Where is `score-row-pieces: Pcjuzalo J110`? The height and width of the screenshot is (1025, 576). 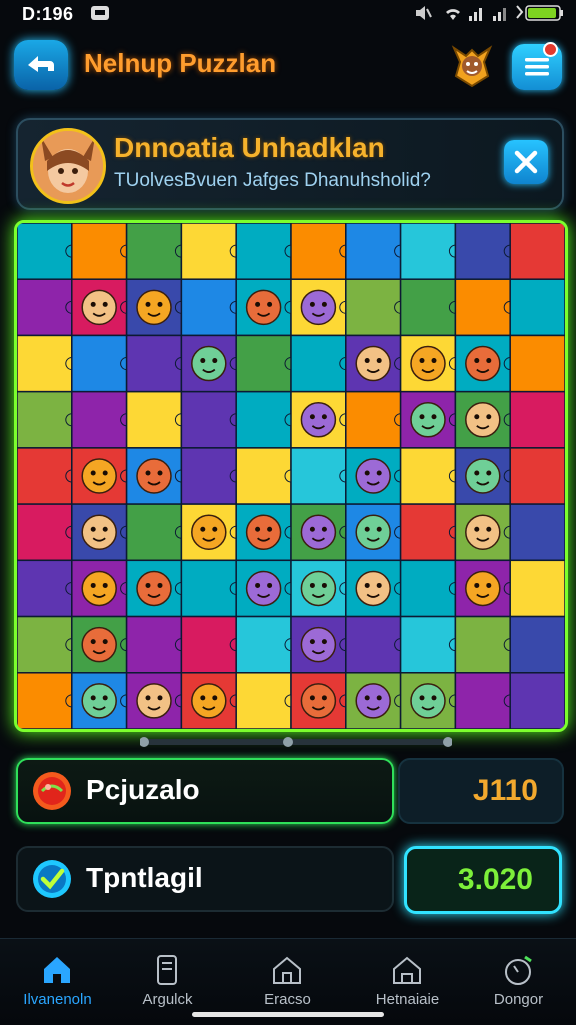 score-row-pieces: Pcjuzalo J110 is located at coordinates (290, 791).